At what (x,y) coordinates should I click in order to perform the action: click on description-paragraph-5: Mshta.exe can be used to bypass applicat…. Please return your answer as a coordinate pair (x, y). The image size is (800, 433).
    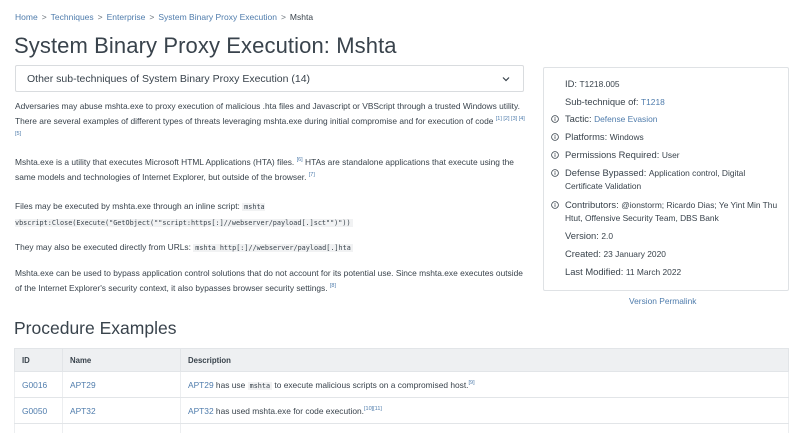
    Looking at the image, I should click on (270, 281).